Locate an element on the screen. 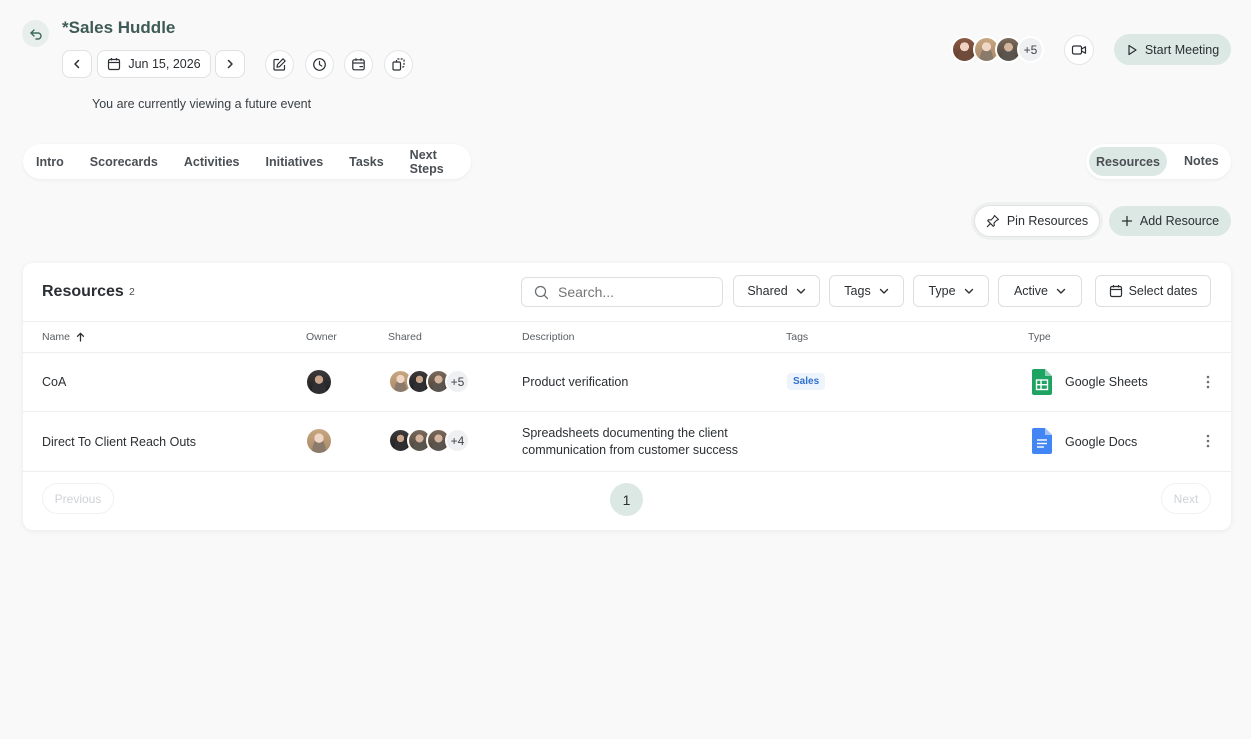 The height and width of the screenshot is (739, 1251). video-camera-icon is located at coordinates (1079, 50).